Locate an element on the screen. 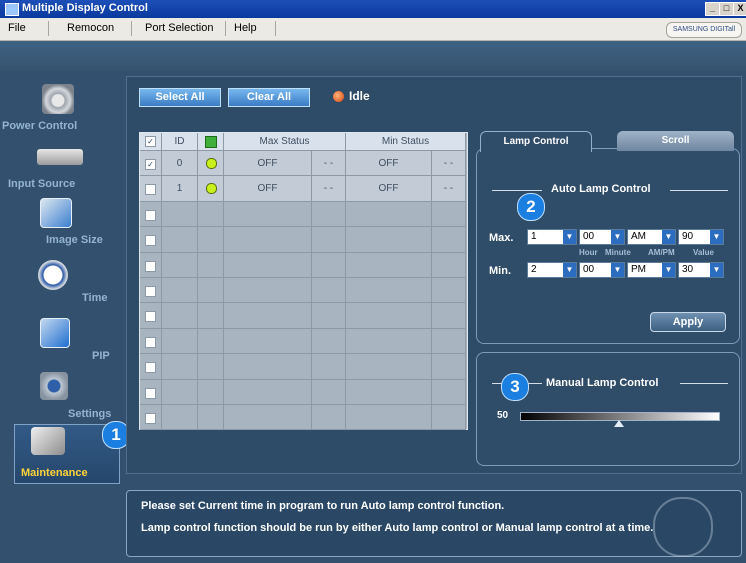 The width and height of the screenshot is (746, 563). nav-time: Time is located at coordinates (59, 288).